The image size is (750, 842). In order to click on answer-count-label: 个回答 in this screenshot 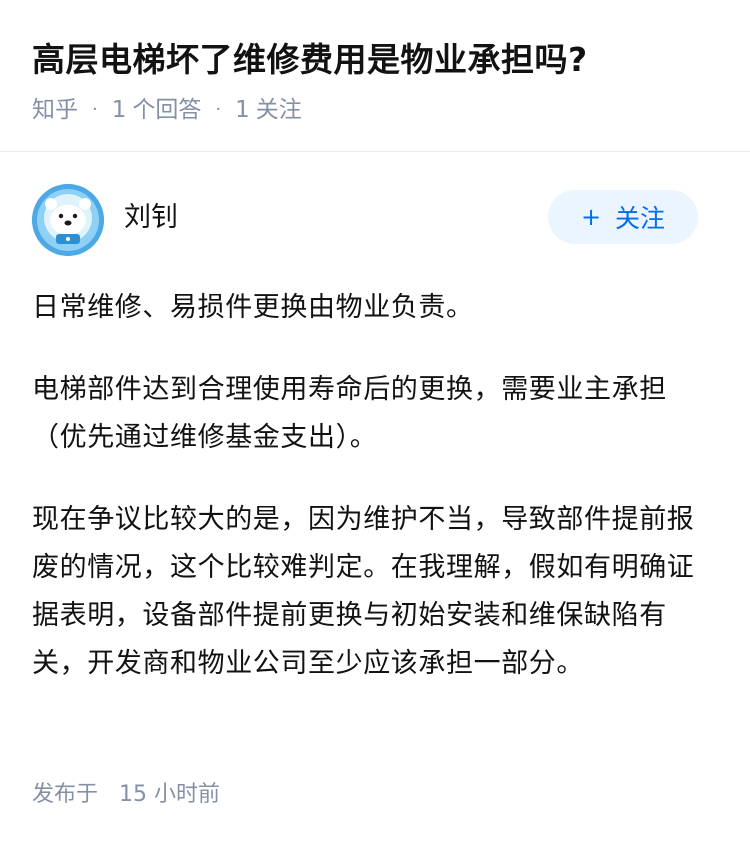, I will do `click(167, 110)`.